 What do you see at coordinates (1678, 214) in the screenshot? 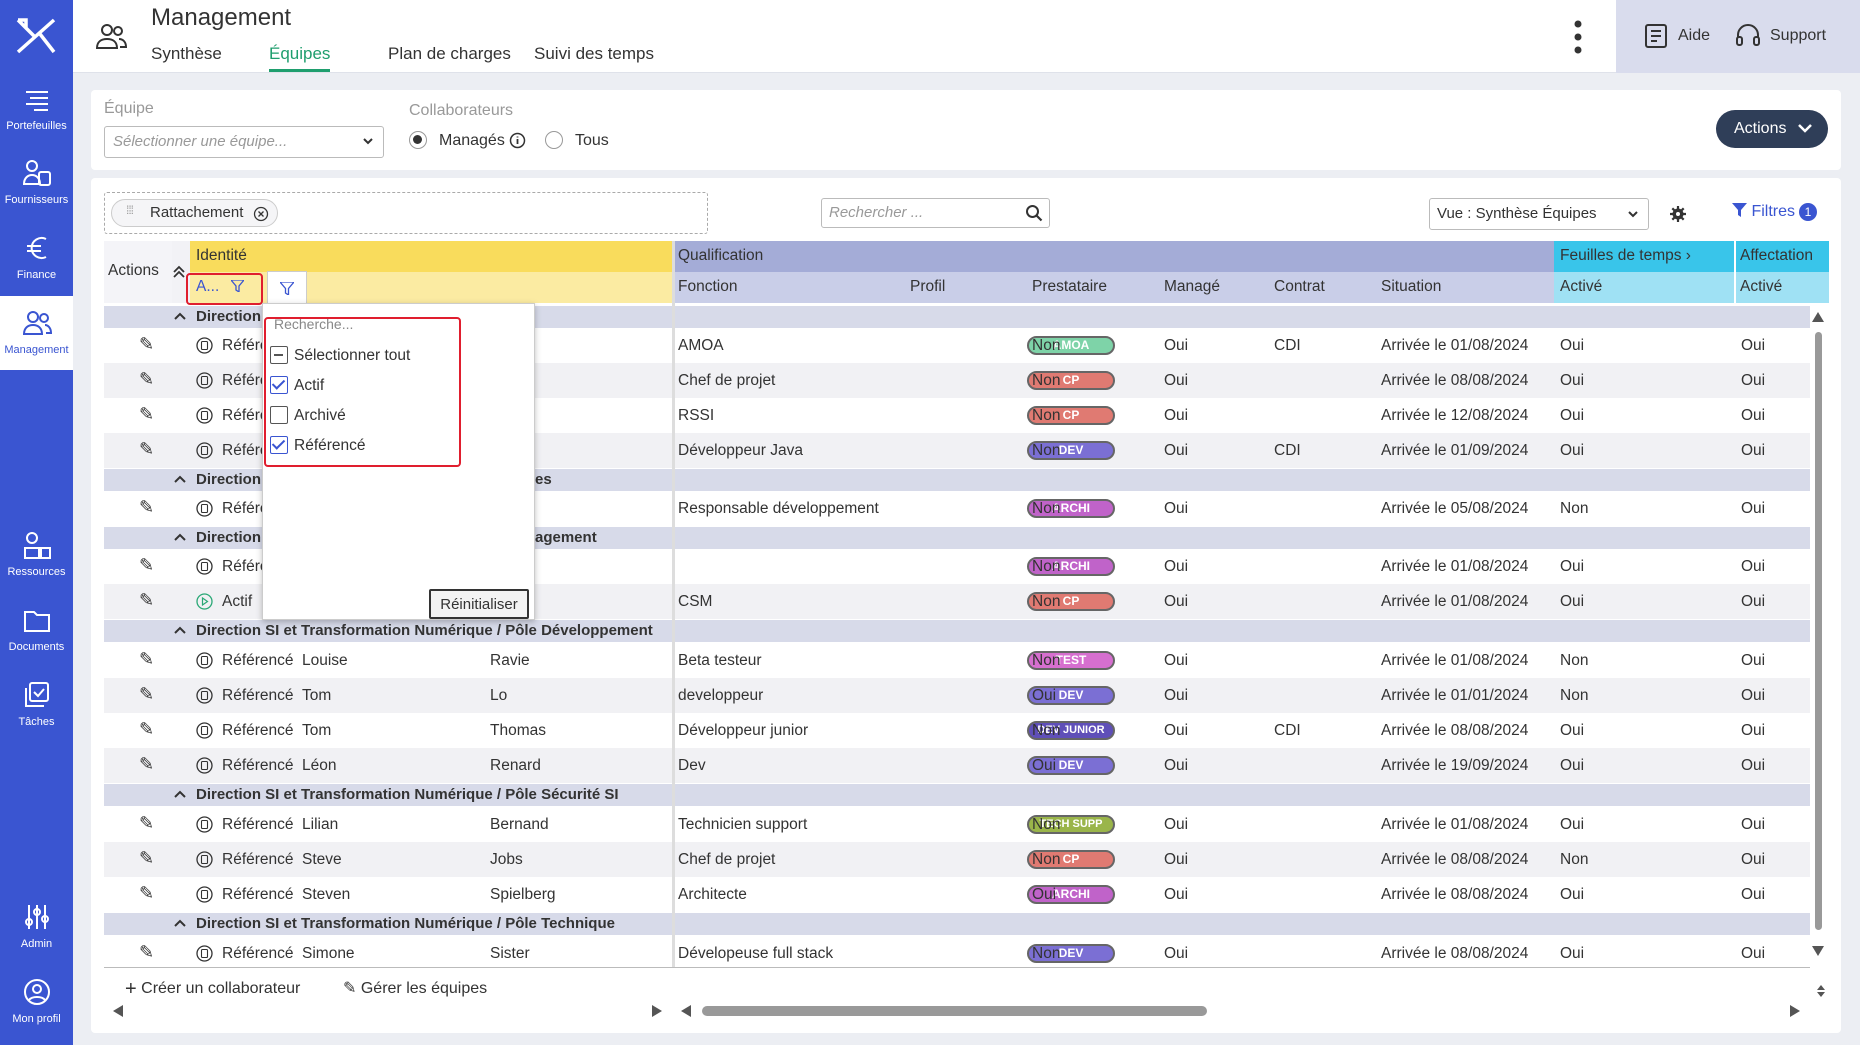
I see `gear-icon` at bounding box center [1678, 214].